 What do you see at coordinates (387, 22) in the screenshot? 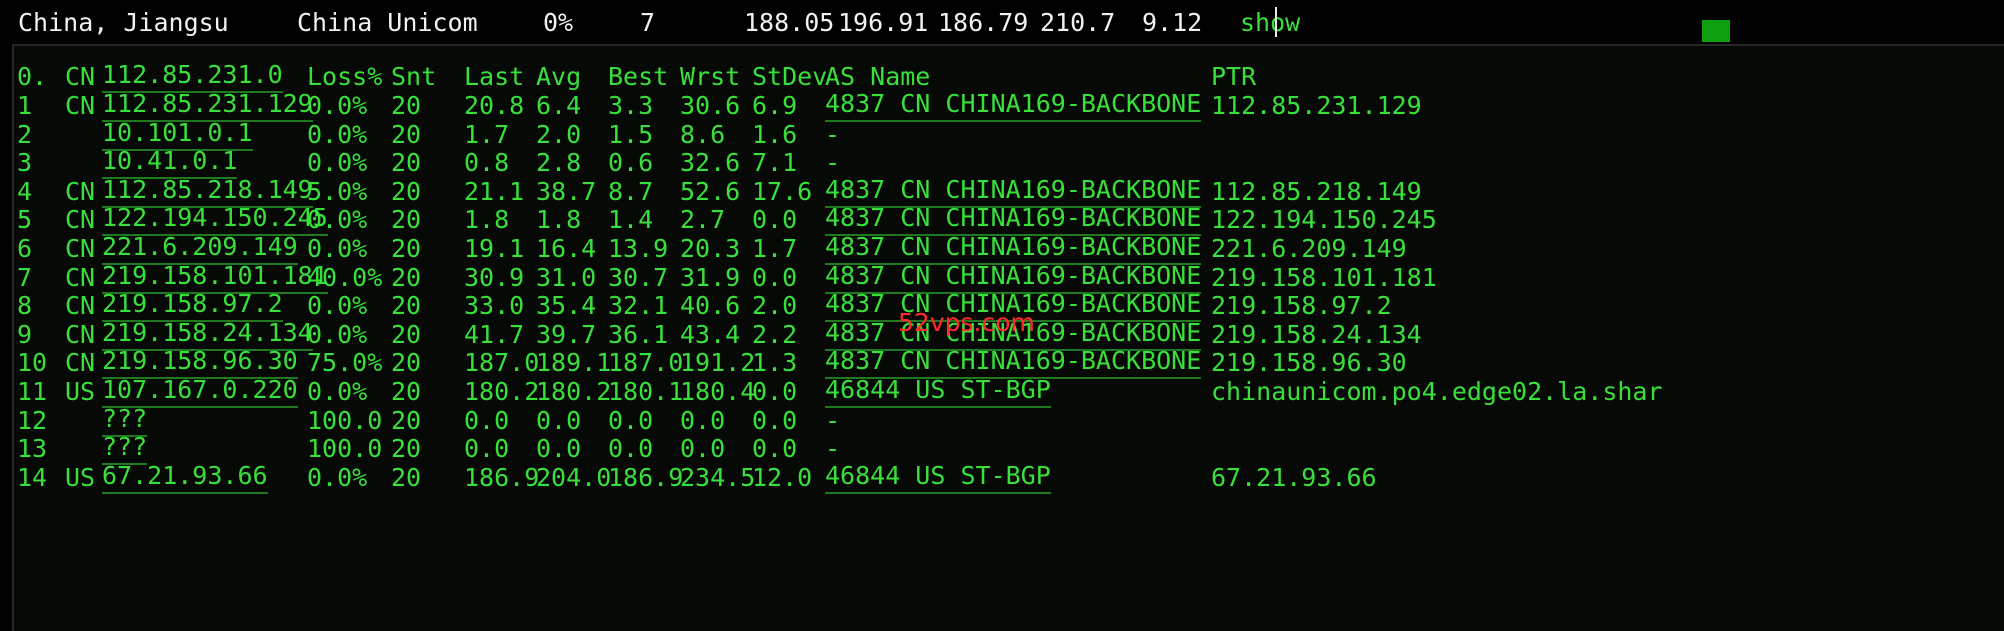
I see `summary-isp: China Unicom` at bounding box center [387, 22].